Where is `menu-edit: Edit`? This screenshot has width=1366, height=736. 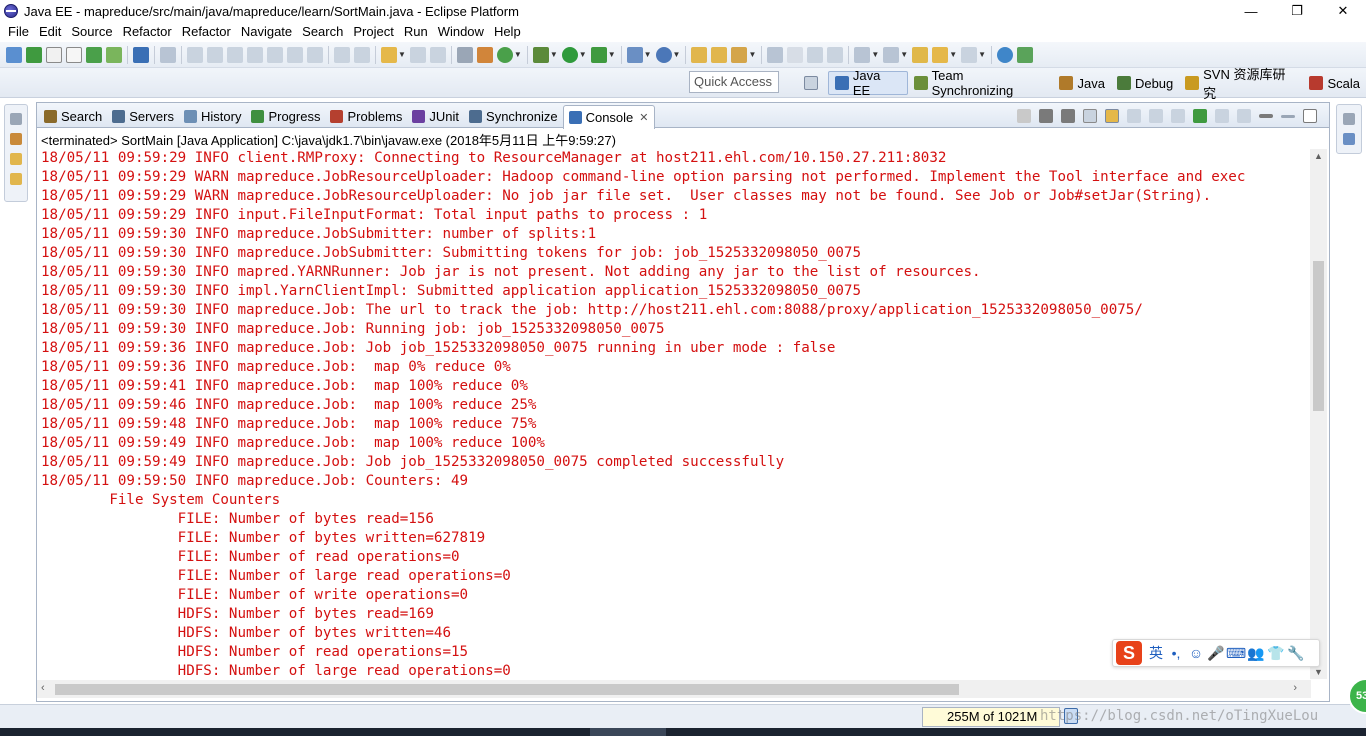 menu-edit: Edit is located at coordinates (50, 32).